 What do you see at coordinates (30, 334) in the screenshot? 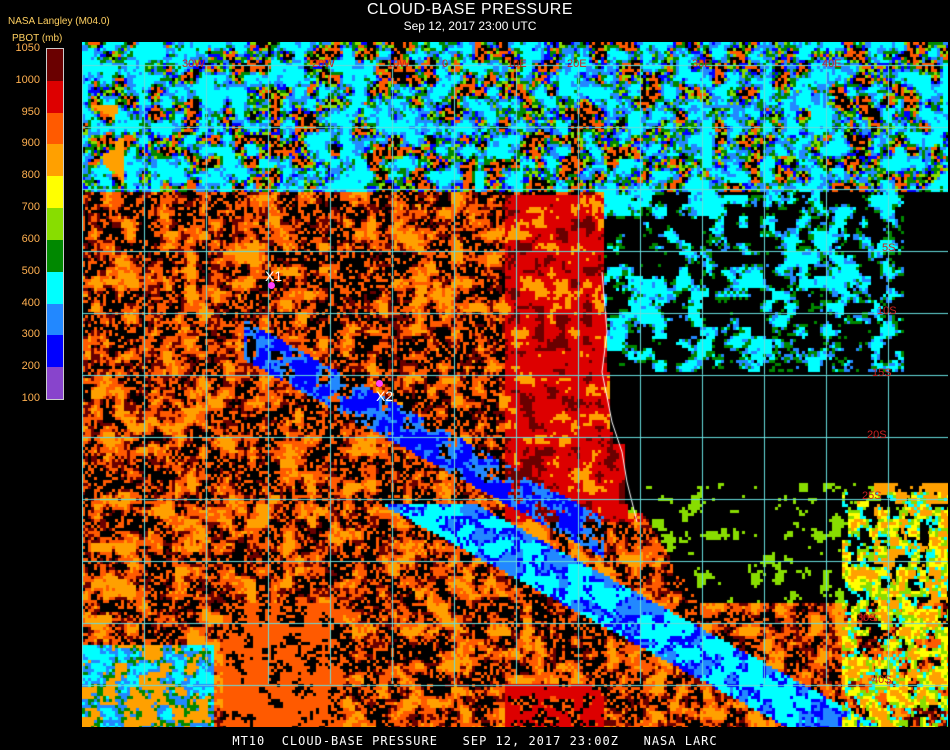
I see `legend-tick-label: 300` at bounding box center [30, 334].